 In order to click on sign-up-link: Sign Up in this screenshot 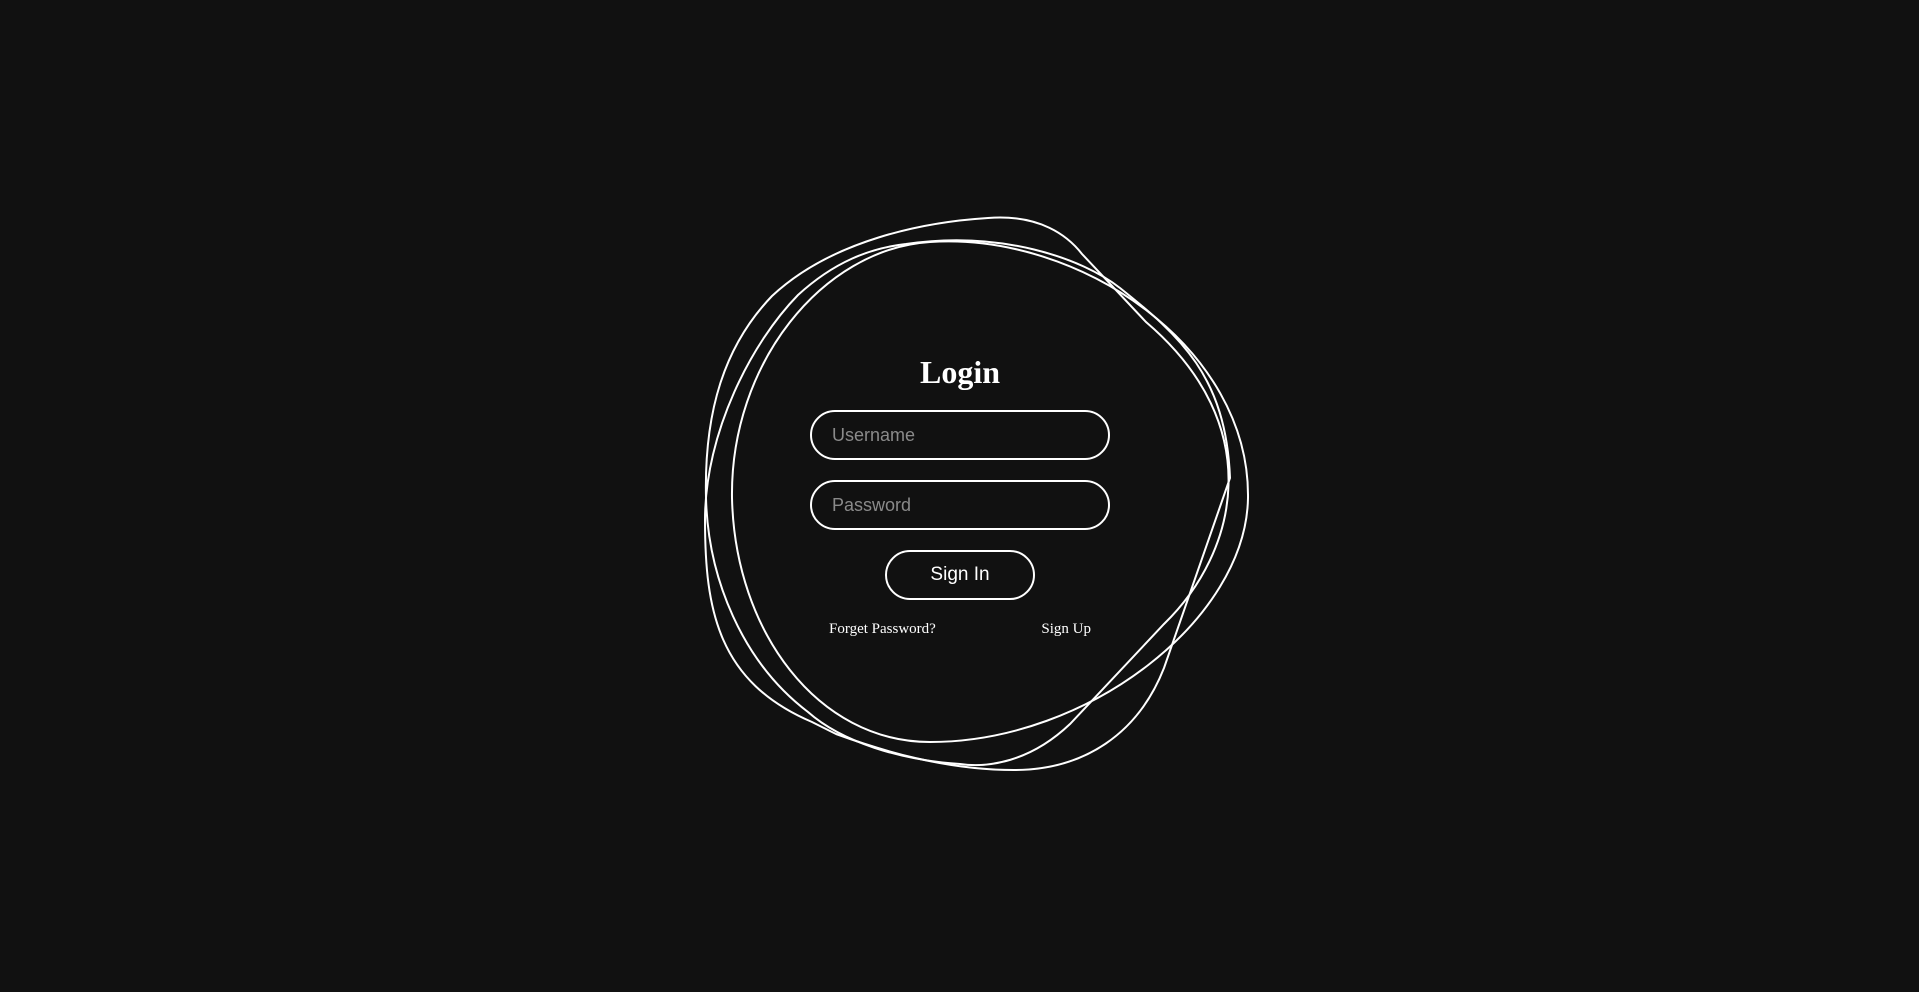, I will do `click(1066, 629)`.